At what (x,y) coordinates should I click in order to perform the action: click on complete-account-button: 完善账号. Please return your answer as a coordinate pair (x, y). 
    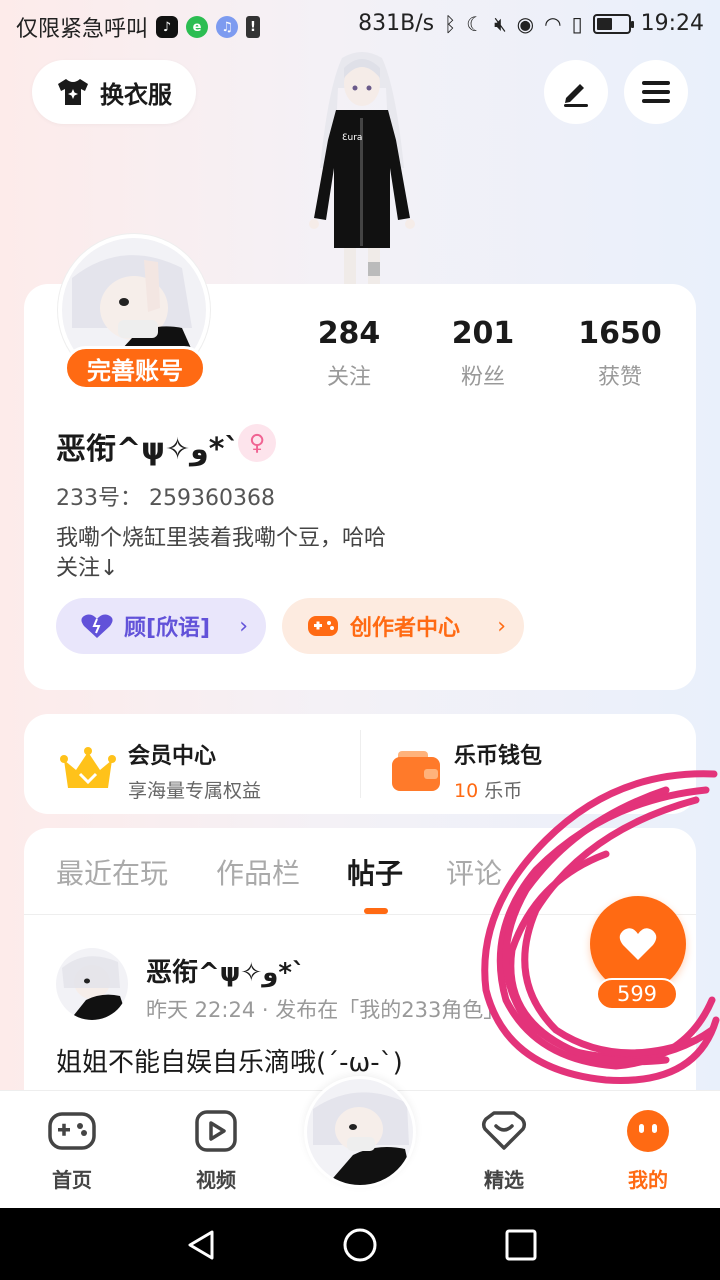
    Looking at the image, I should click on (135, 368).